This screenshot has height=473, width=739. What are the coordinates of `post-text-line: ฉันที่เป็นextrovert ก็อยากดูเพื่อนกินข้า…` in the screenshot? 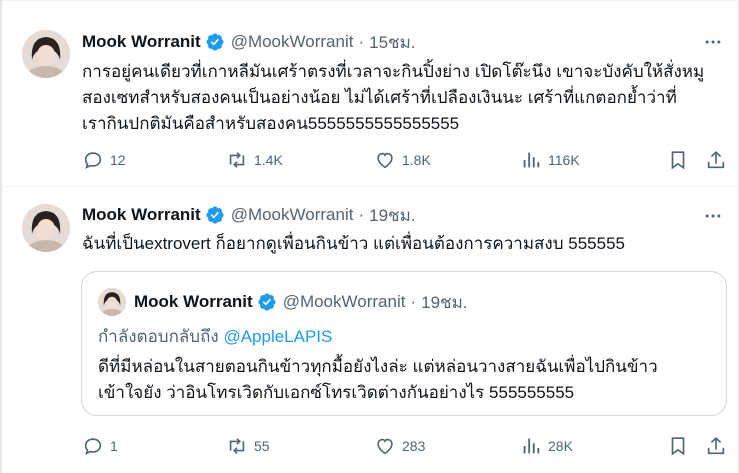 It's located at (353, 243).